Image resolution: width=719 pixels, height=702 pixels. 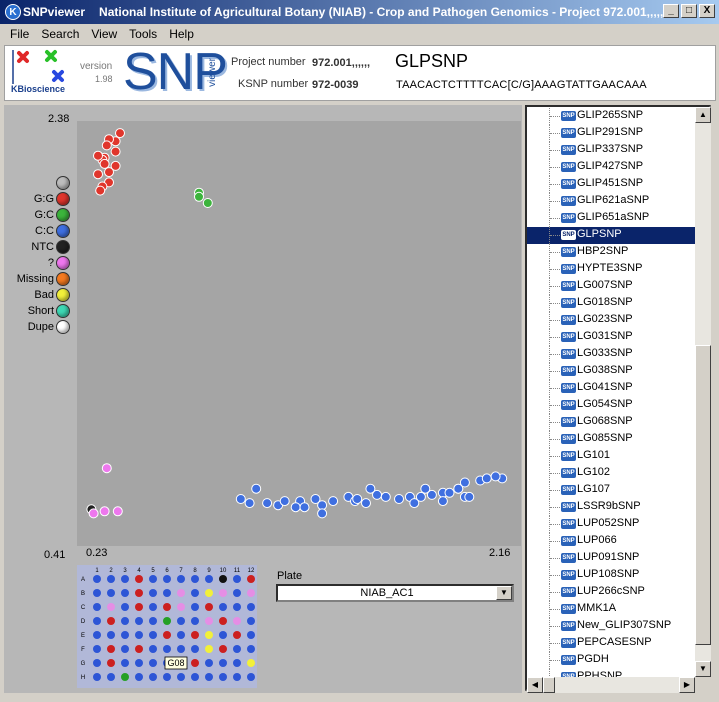 What do you see at coordinates (611, 337) in the screenshot?
I see `snp-list-item: SNP LG031SNP` at bounding box center [611, 337].